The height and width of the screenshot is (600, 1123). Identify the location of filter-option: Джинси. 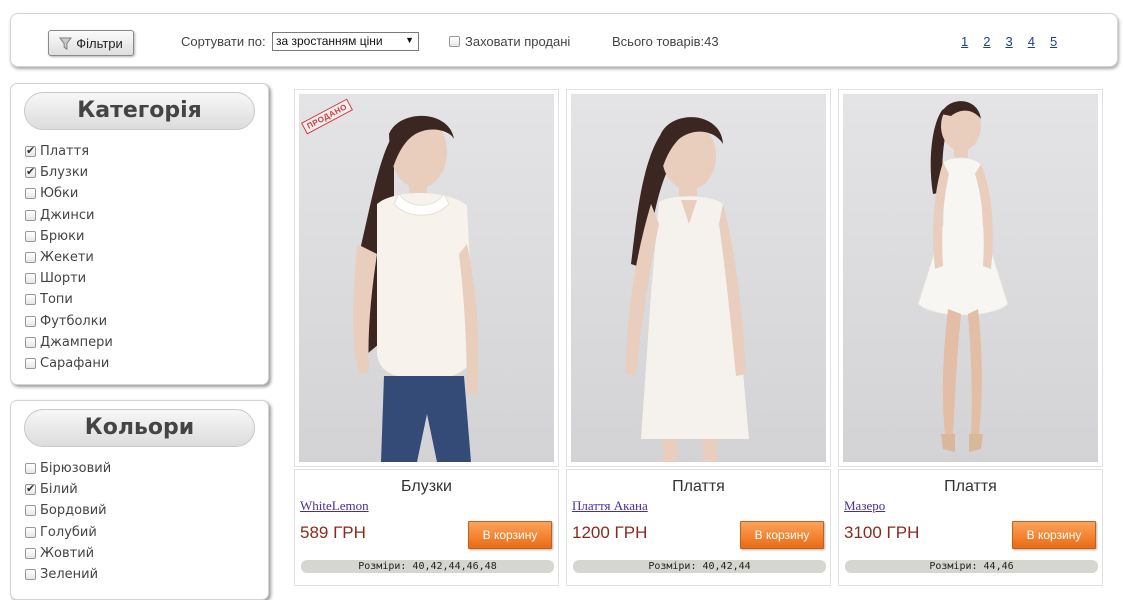
(69, 215).